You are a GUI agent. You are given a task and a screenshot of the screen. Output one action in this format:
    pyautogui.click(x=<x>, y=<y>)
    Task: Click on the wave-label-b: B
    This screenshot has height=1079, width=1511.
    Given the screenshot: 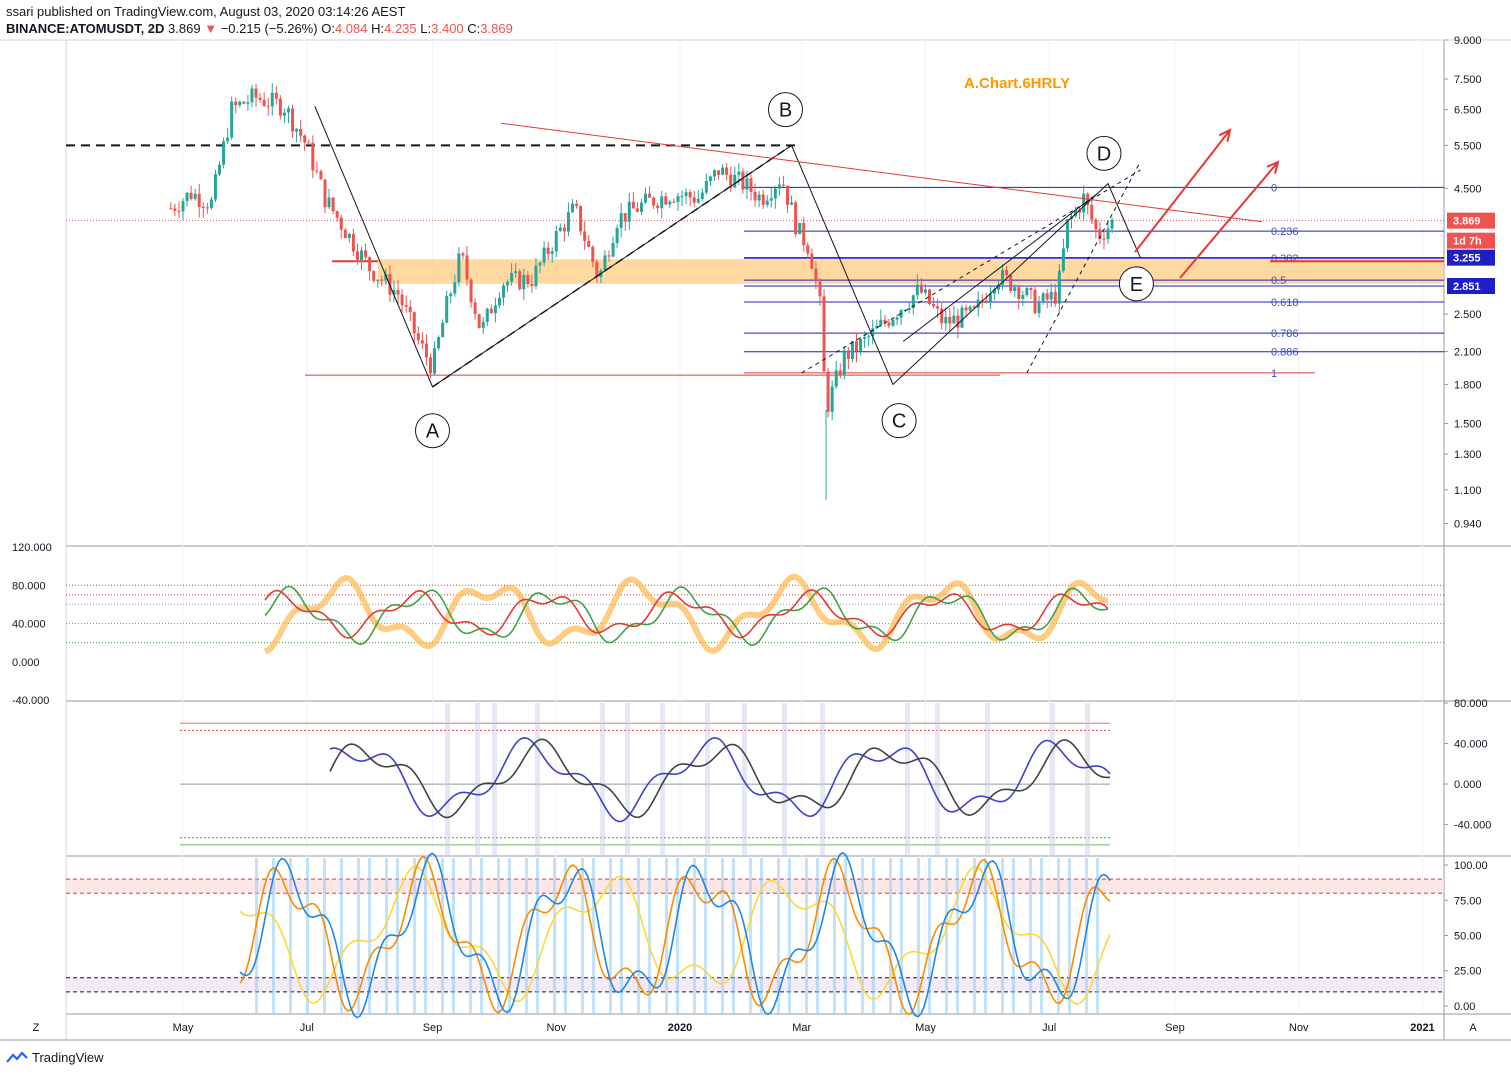 What is the action you would take?
    pyautogui.click(x=785, y=111)
    